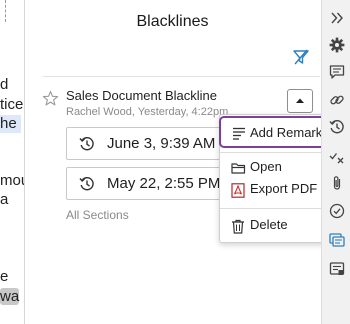 This screenshot has width=350, height=324. I want to click on blackline-subtitle: Rachel Wood, Yesterday, 4:22pm, so click(147, 112).